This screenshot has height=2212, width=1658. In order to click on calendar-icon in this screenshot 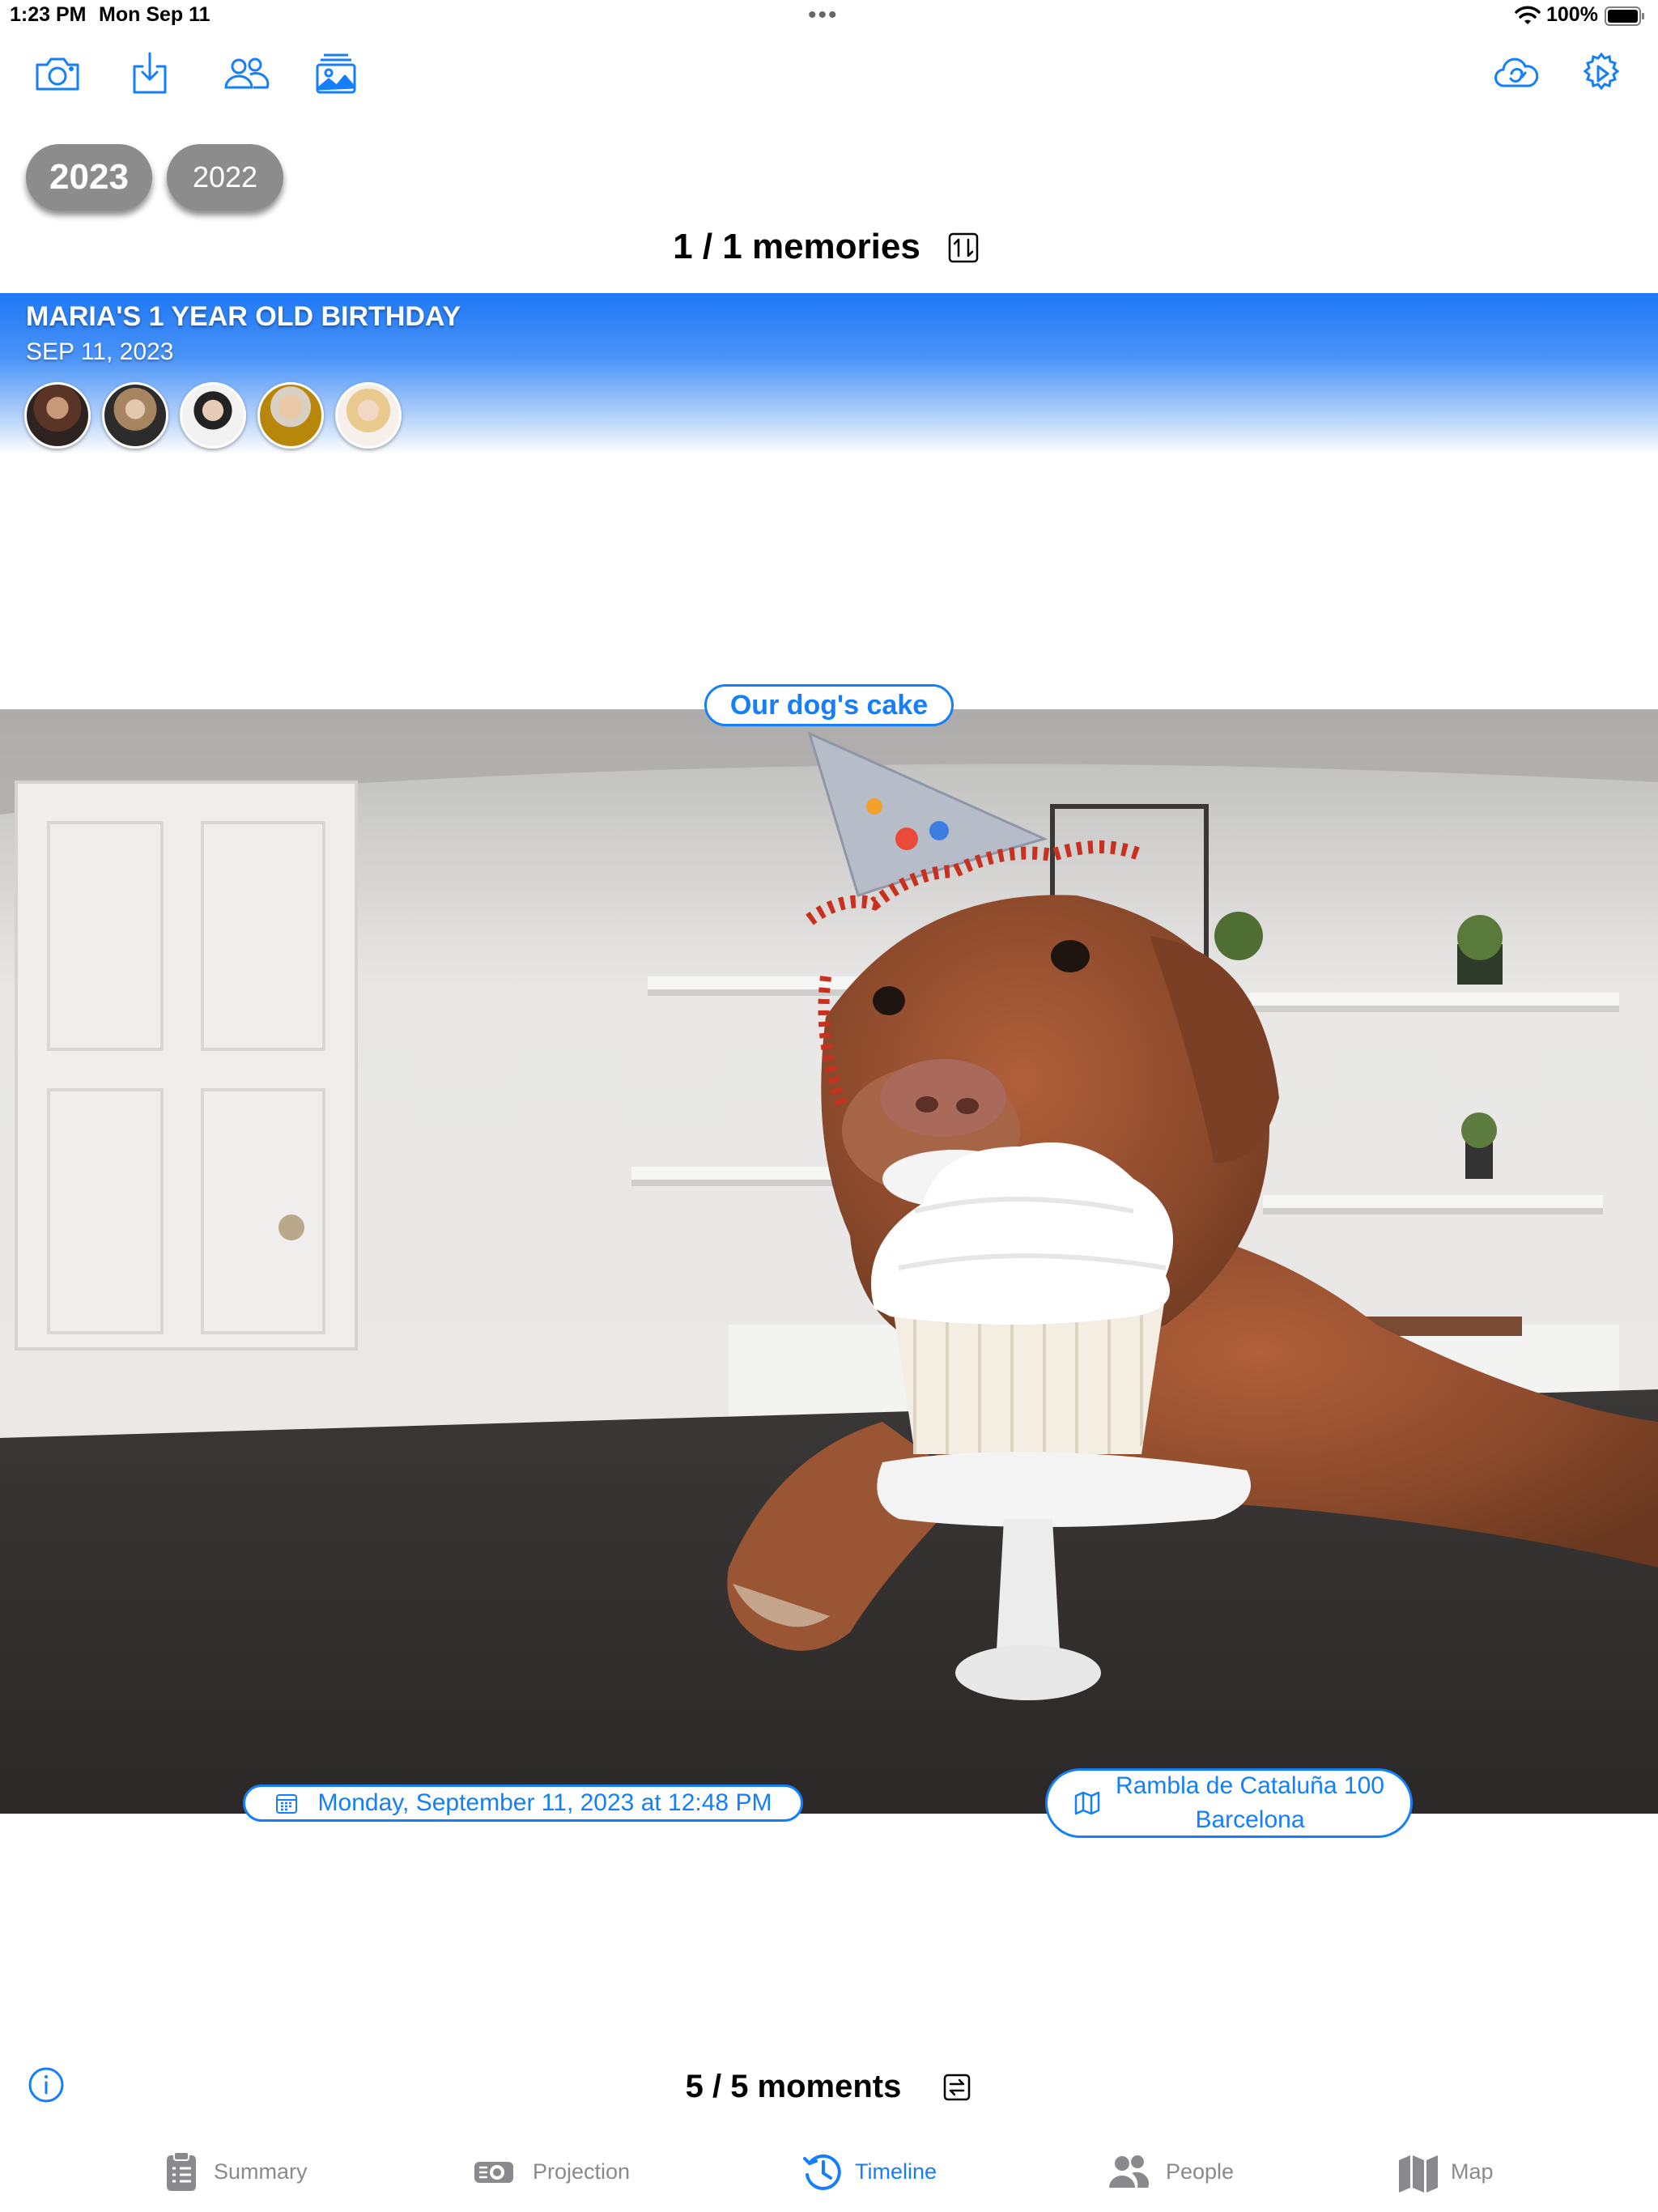, I will do `click(286, 1804)`.